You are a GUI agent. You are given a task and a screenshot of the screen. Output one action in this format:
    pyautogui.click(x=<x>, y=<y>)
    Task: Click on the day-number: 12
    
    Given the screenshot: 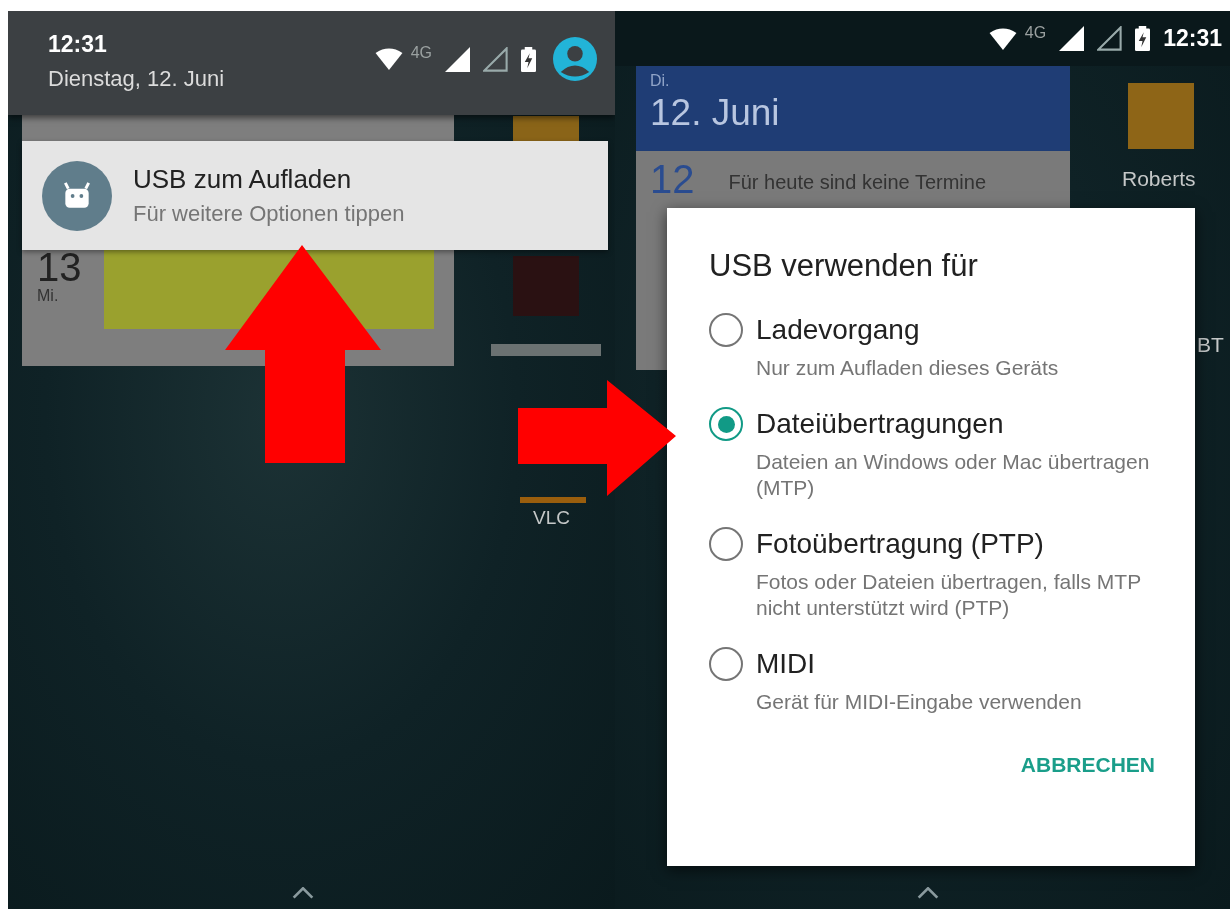 What is the action you would take?
    pyautogui.click(x=672, y=179)
    